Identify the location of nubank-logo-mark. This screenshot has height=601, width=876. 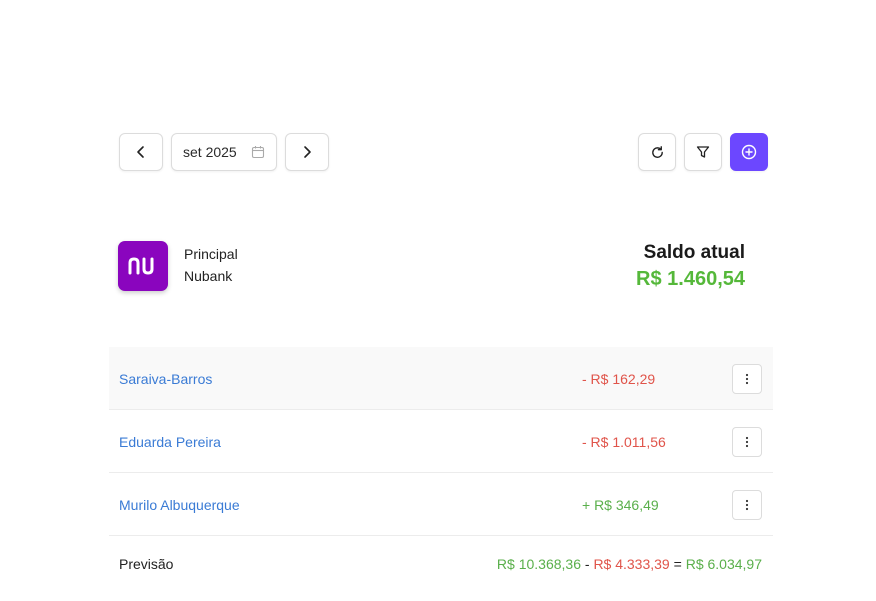
(141, 266).